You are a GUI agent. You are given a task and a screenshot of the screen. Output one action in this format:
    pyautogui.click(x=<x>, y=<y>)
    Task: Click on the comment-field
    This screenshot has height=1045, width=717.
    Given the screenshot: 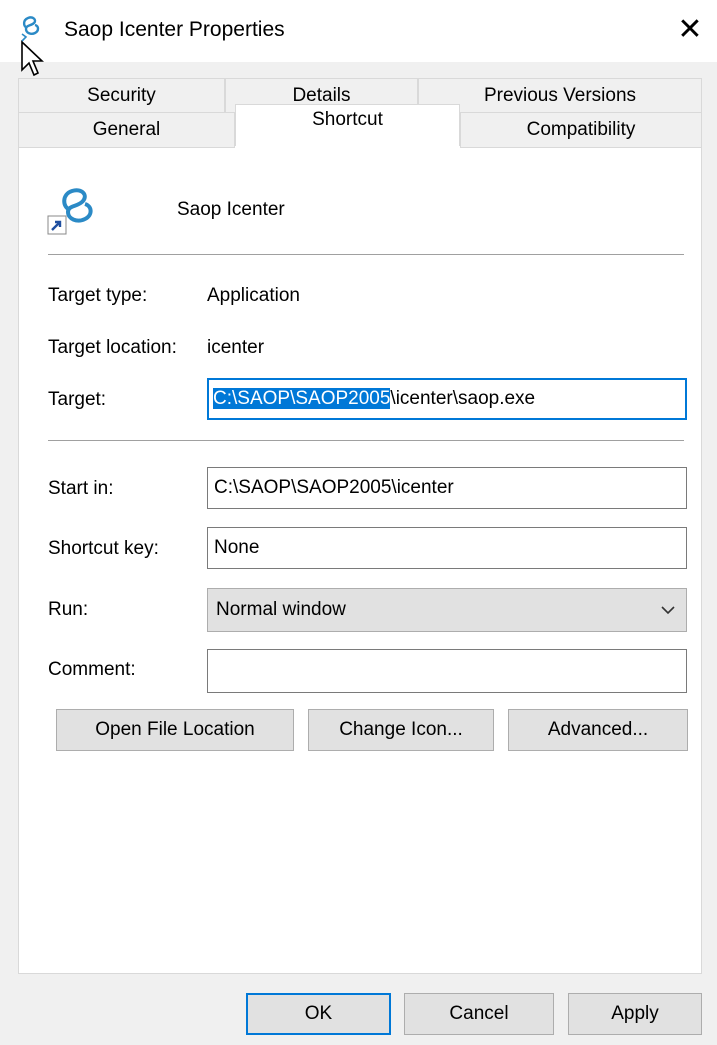 What is the action you would take?
    pyautogui.click(x=447, y=671)
    